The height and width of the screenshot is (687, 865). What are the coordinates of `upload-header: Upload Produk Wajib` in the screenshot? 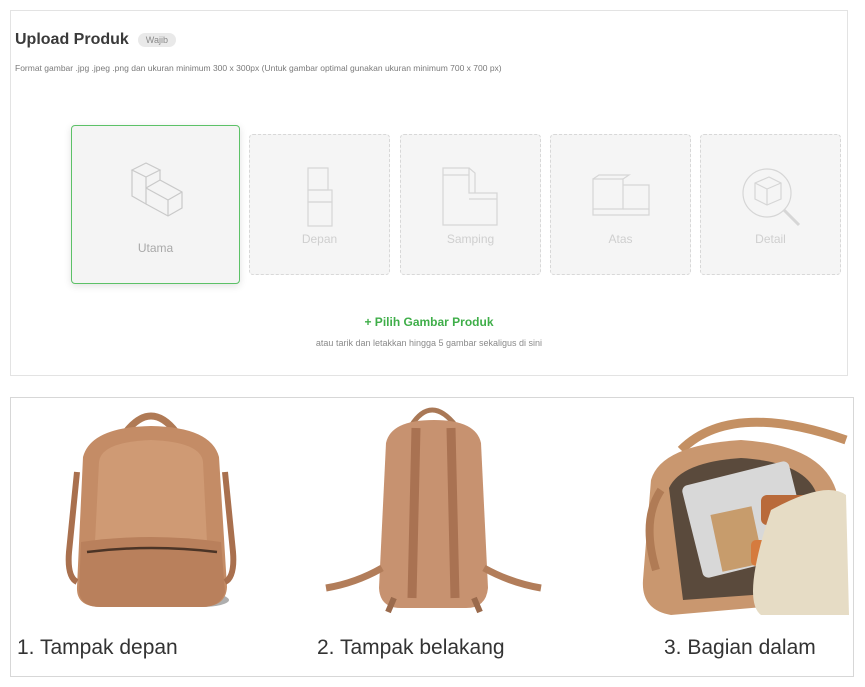 It's located at (95, 40).